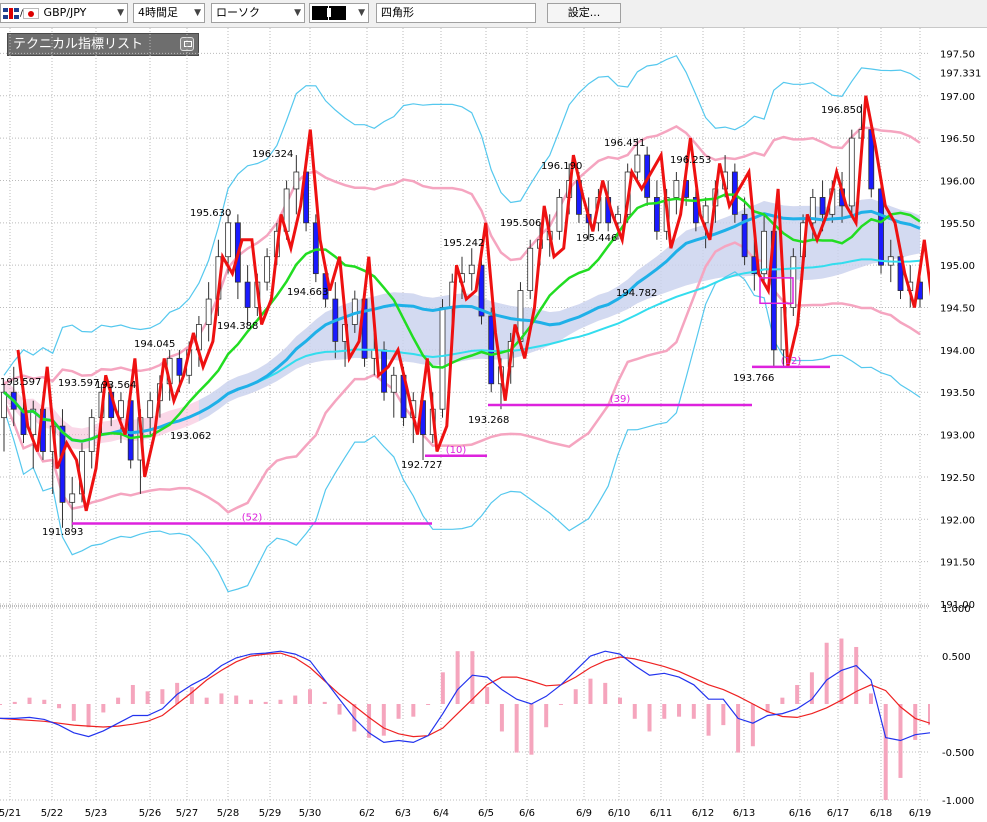  What do you see at coordinates (52, 813) in the screenshot?
I see `date-tick-label: 5/22` at bounding box center [52, 813].